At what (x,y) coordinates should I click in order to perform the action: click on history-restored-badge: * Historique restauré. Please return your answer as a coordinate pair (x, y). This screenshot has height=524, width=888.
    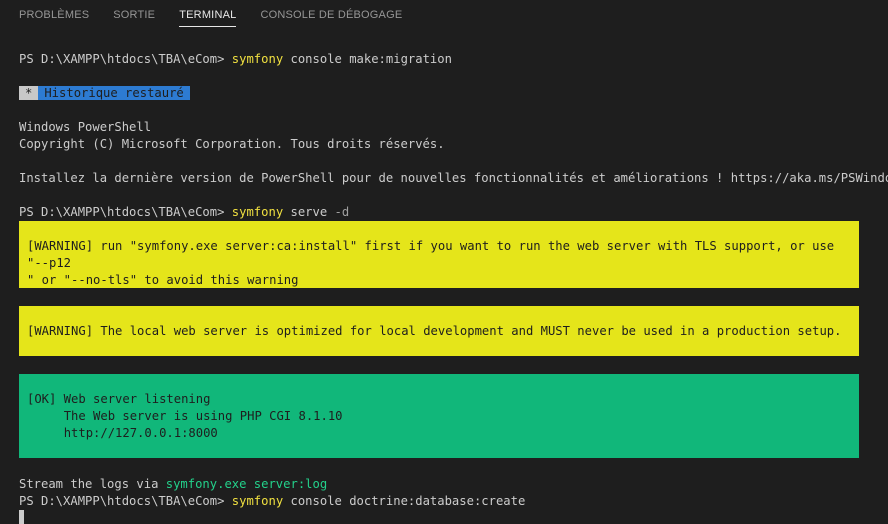
    Looking at the image, I should click on (104, 93).